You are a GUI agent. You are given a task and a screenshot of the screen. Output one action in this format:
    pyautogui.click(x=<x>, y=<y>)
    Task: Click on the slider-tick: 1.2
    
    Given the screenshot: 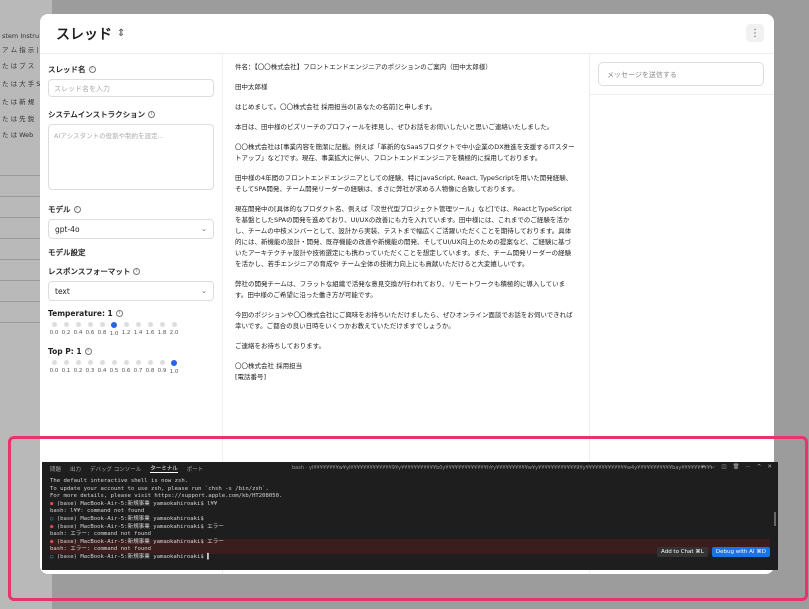 What is the action you would take?
    pyautogui.click(x=126, y=329)
    